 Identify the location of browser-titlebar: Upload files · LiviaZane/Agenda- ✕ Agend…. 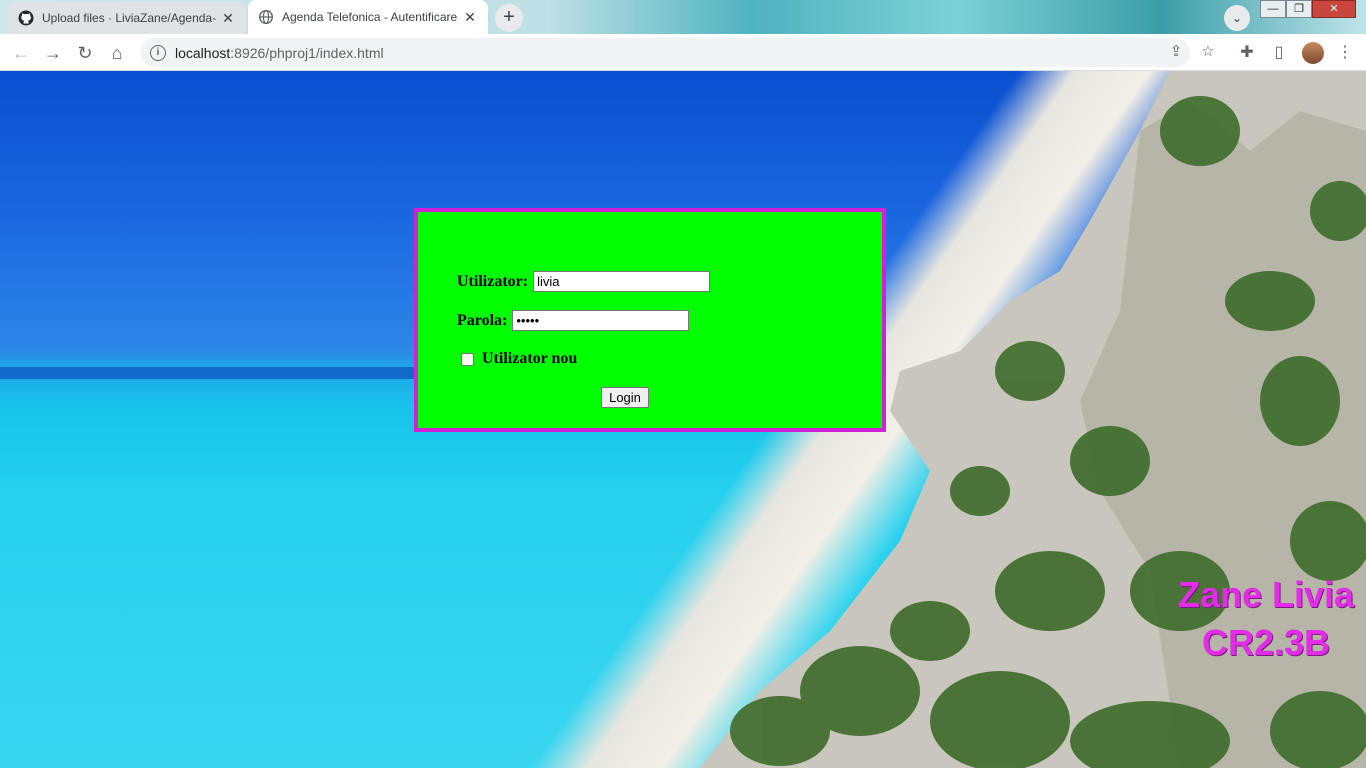
(683, 17).